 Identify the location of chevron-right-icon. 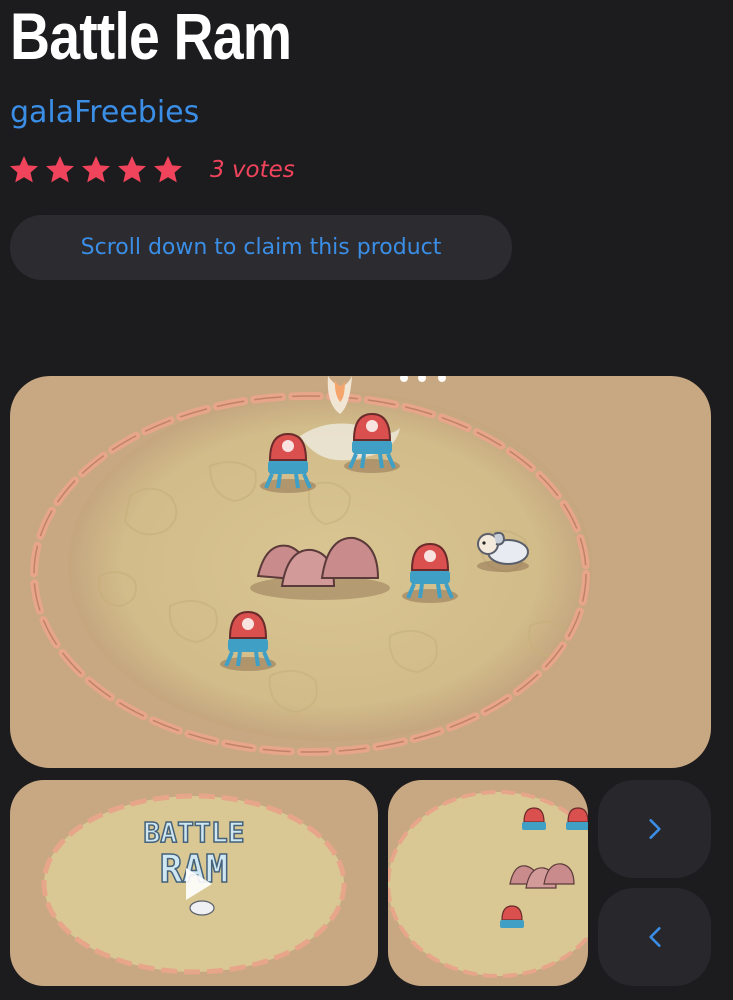
(654, 829).